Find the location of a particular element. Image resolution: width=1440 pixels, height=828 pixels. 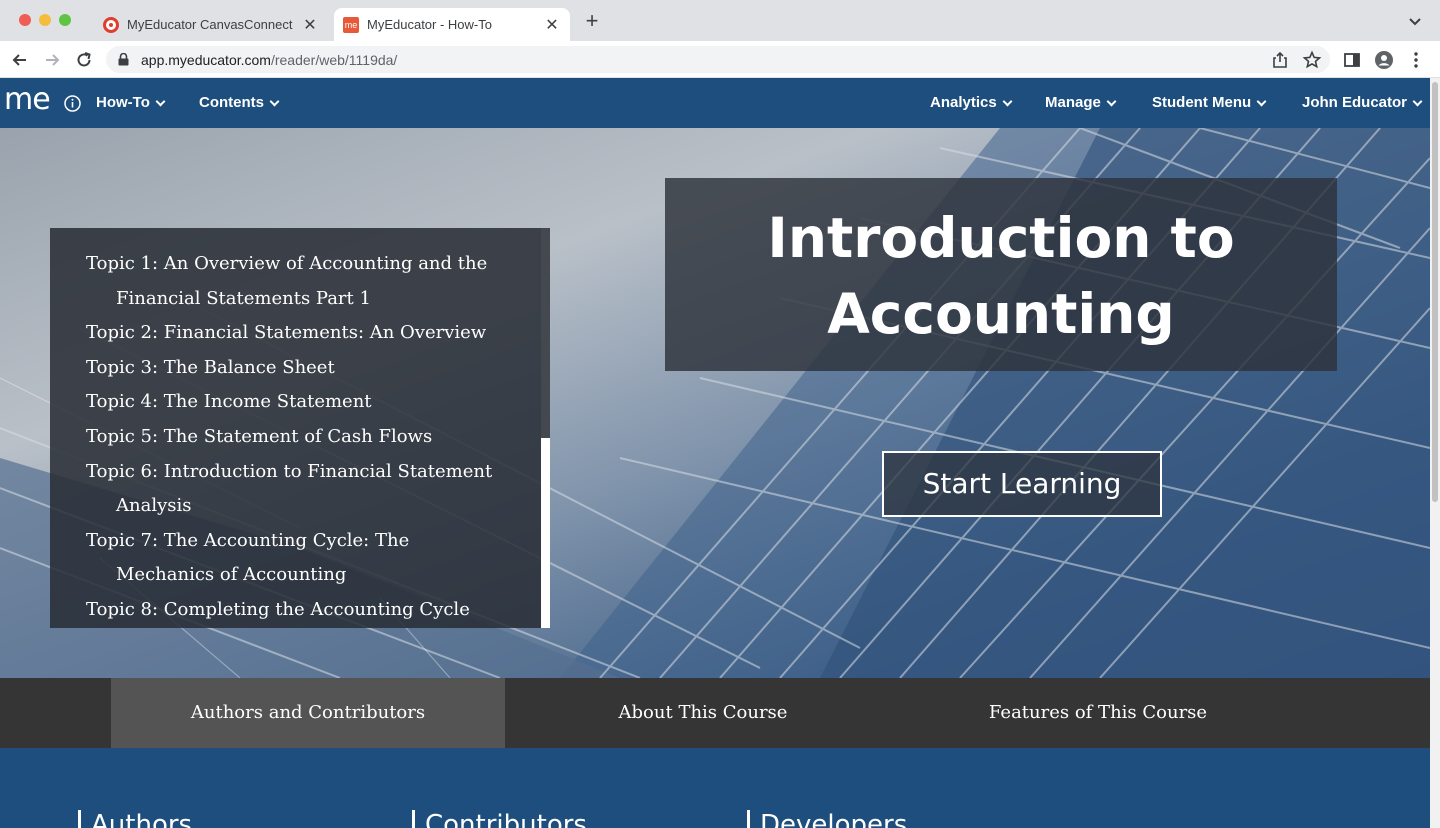

share-icon is located at coordinates (1280, 60).